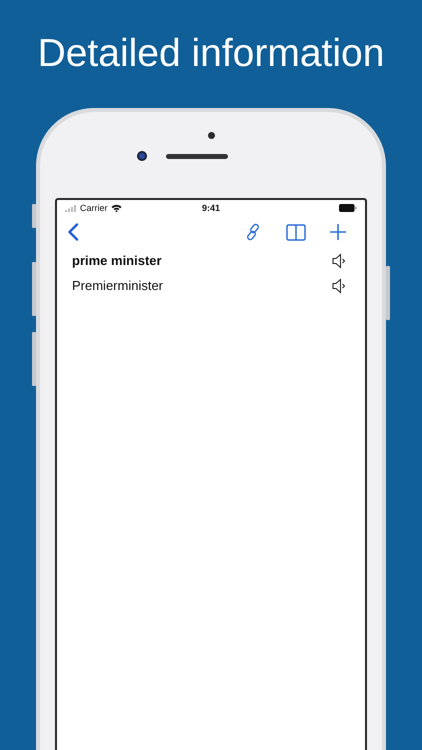 This screenshot has height=750, width=422. Describe the element at coordinates (71, 208) in the screenshot. I see `signal-icon` at that location.